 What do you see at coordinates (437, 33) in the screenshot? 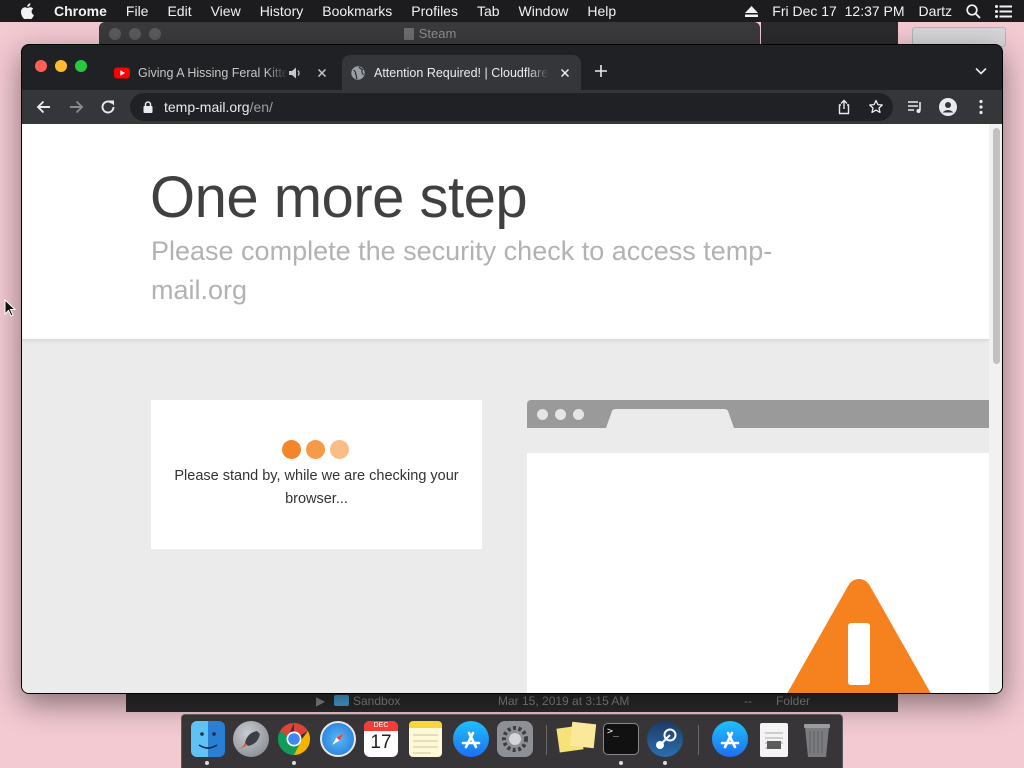
I see `steam-window-title: Steam` at bounding box center [437, 33].